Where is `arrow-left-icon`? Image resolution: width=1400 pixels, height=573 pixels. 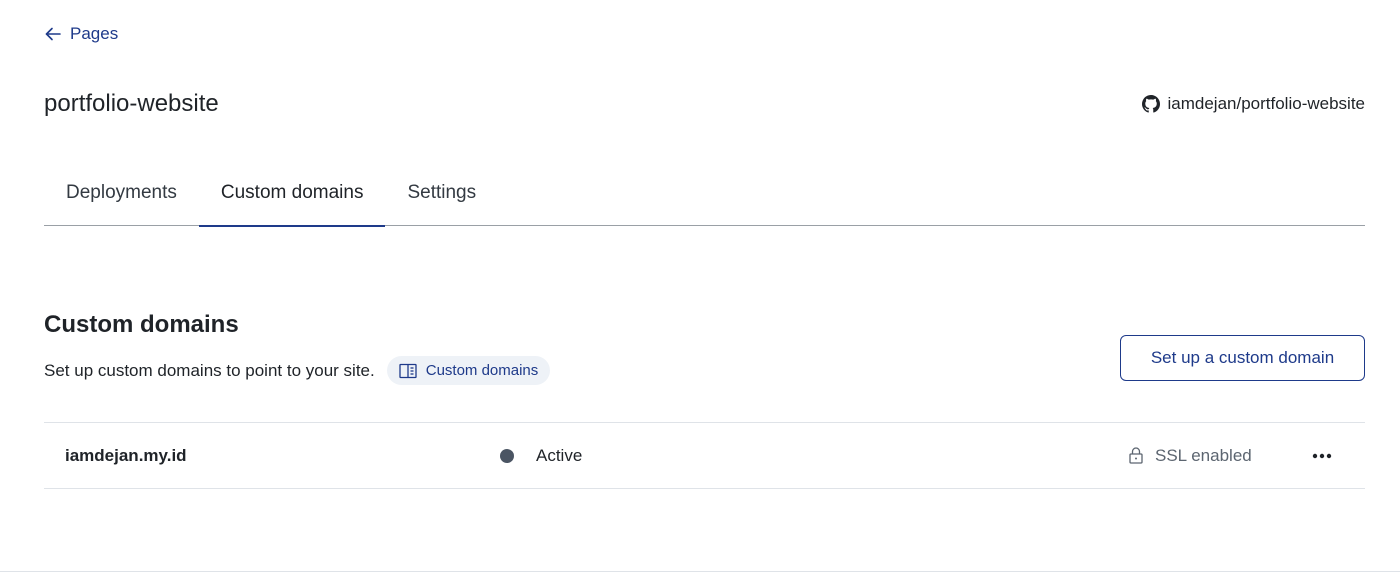
arrow-left-icon is located at coordinates (53, 34).